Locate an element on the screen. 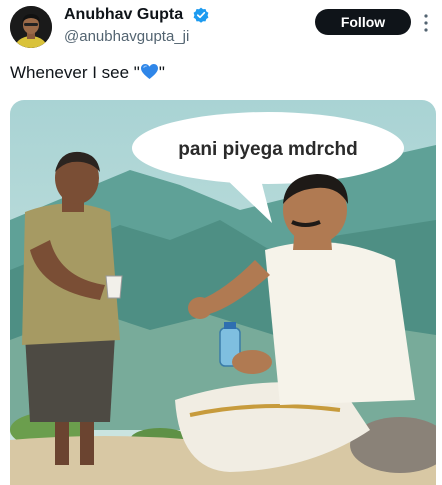 Image resolution: width=442 pixels, height=485 pixels. tweet-text: Whenever I see " " is located at coordinates (87, 73).